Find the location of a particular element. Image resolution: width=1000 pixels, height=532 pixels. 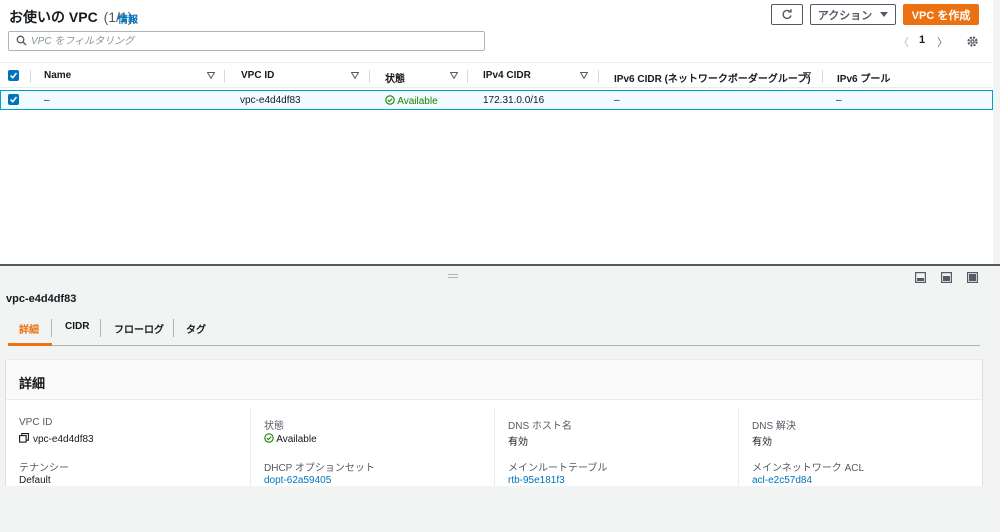

main-network-acl-link: acl-e2c57d84 is located at coordinates (782, 480).